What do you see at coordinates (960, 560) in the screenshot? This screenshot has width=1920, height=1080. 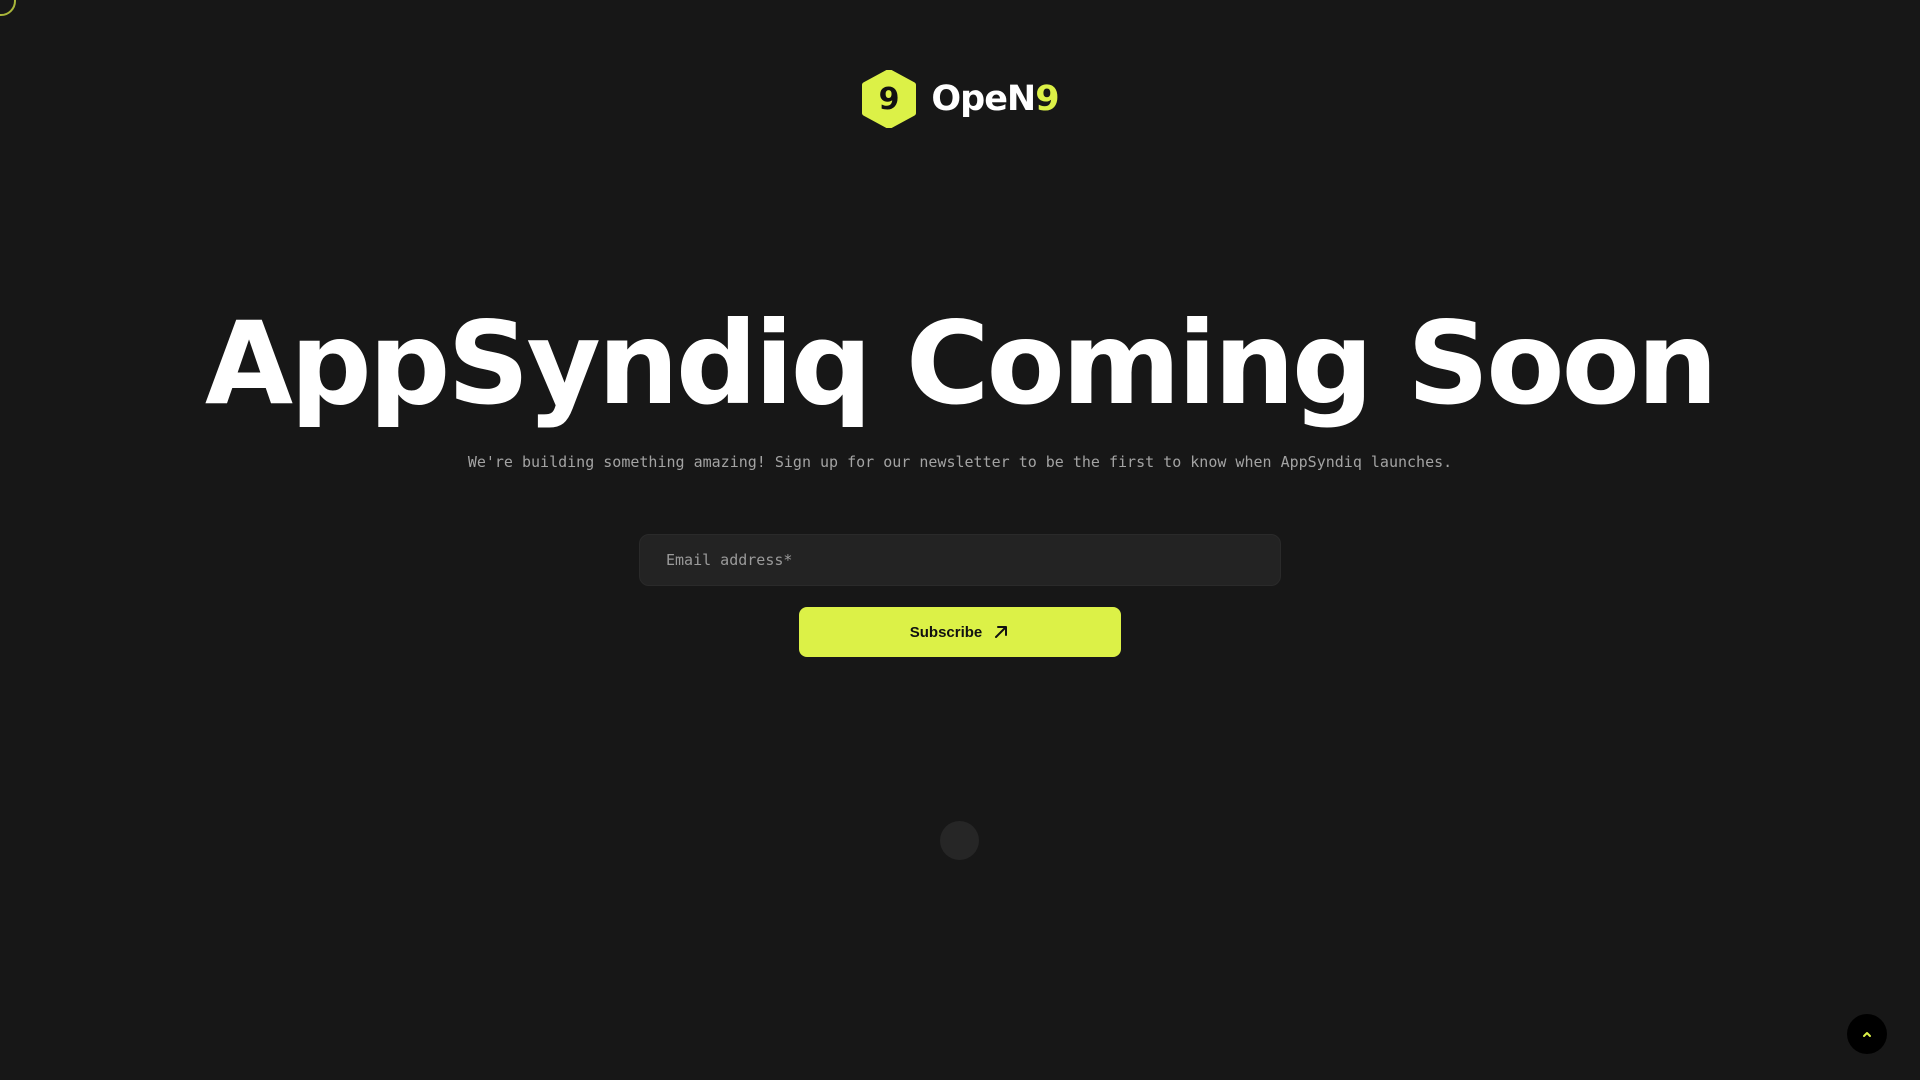 I see `email-field` at bounding box center [960, 560].